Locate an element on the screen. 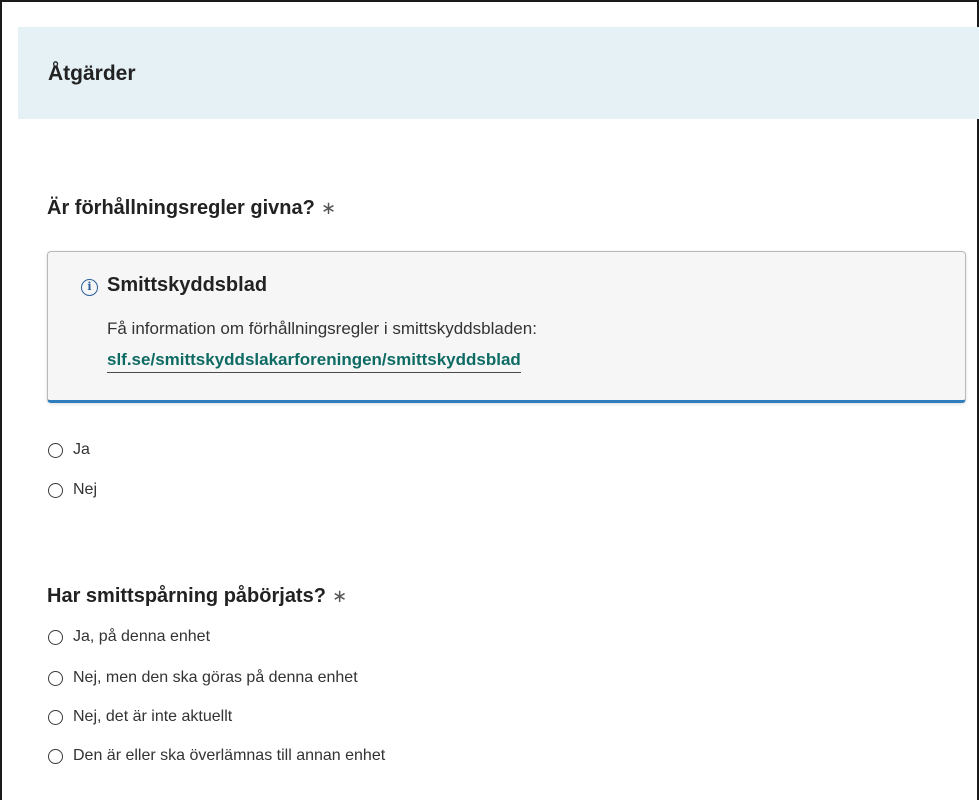  radio-label: Nej is located at coordinates (85, 489).